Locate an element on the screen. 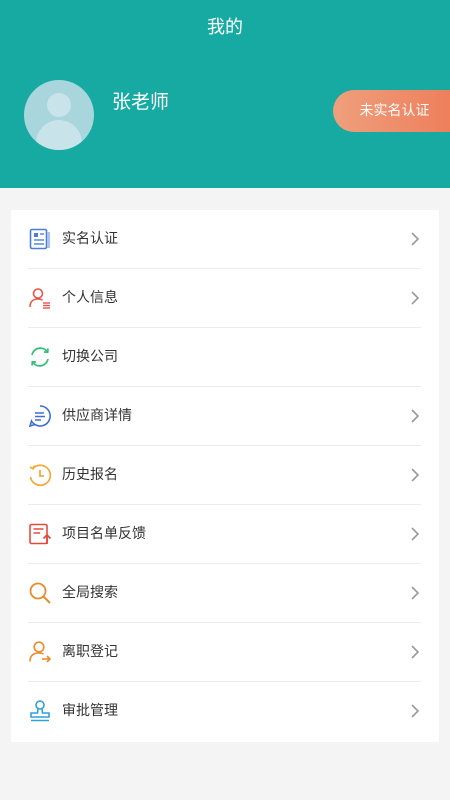 The width and height of the screenshot is (450, 800). avatar-head is located at coordinates (59, 105).